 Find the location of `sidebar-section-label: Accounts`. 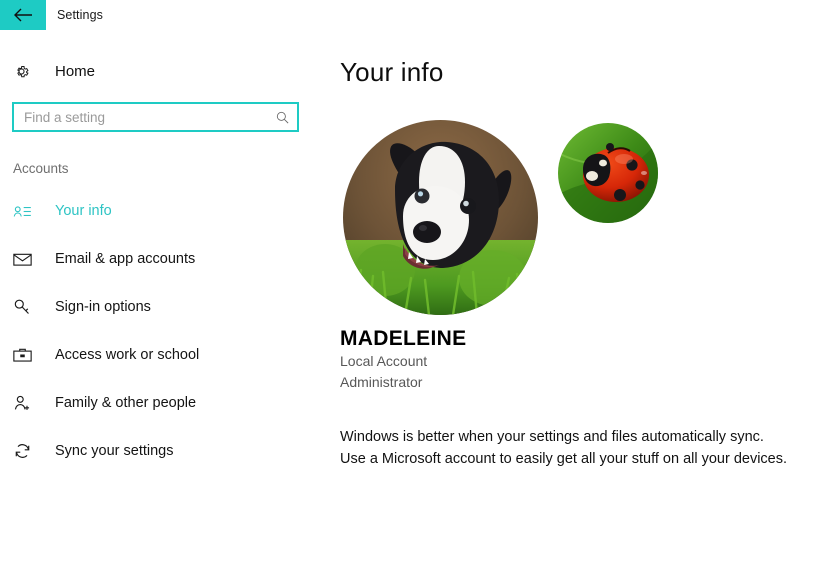

sidebar-section-label: Accounts is located at coordinates (41, 168).